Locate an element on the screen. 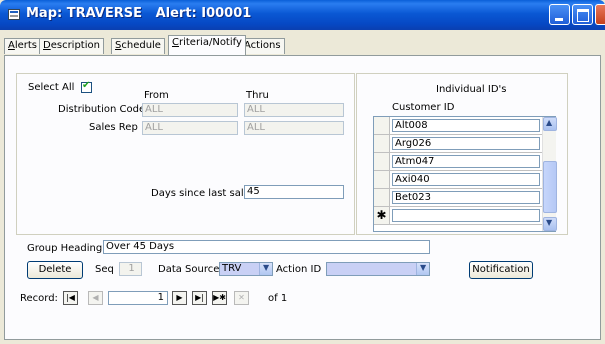  new-record-icon: ✱ is located at coordinates (382, 215).